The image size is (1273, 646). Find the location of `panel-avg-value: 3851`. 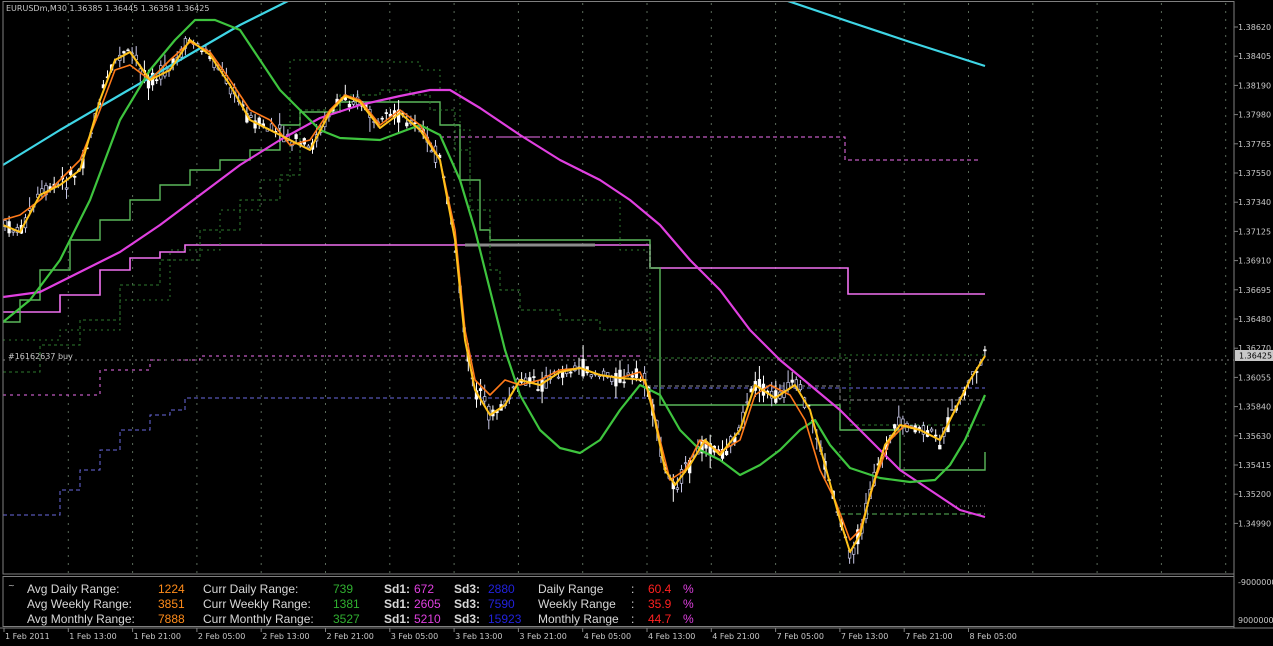

panel-avg-value: 3851 is located at coordinates (171, 604).